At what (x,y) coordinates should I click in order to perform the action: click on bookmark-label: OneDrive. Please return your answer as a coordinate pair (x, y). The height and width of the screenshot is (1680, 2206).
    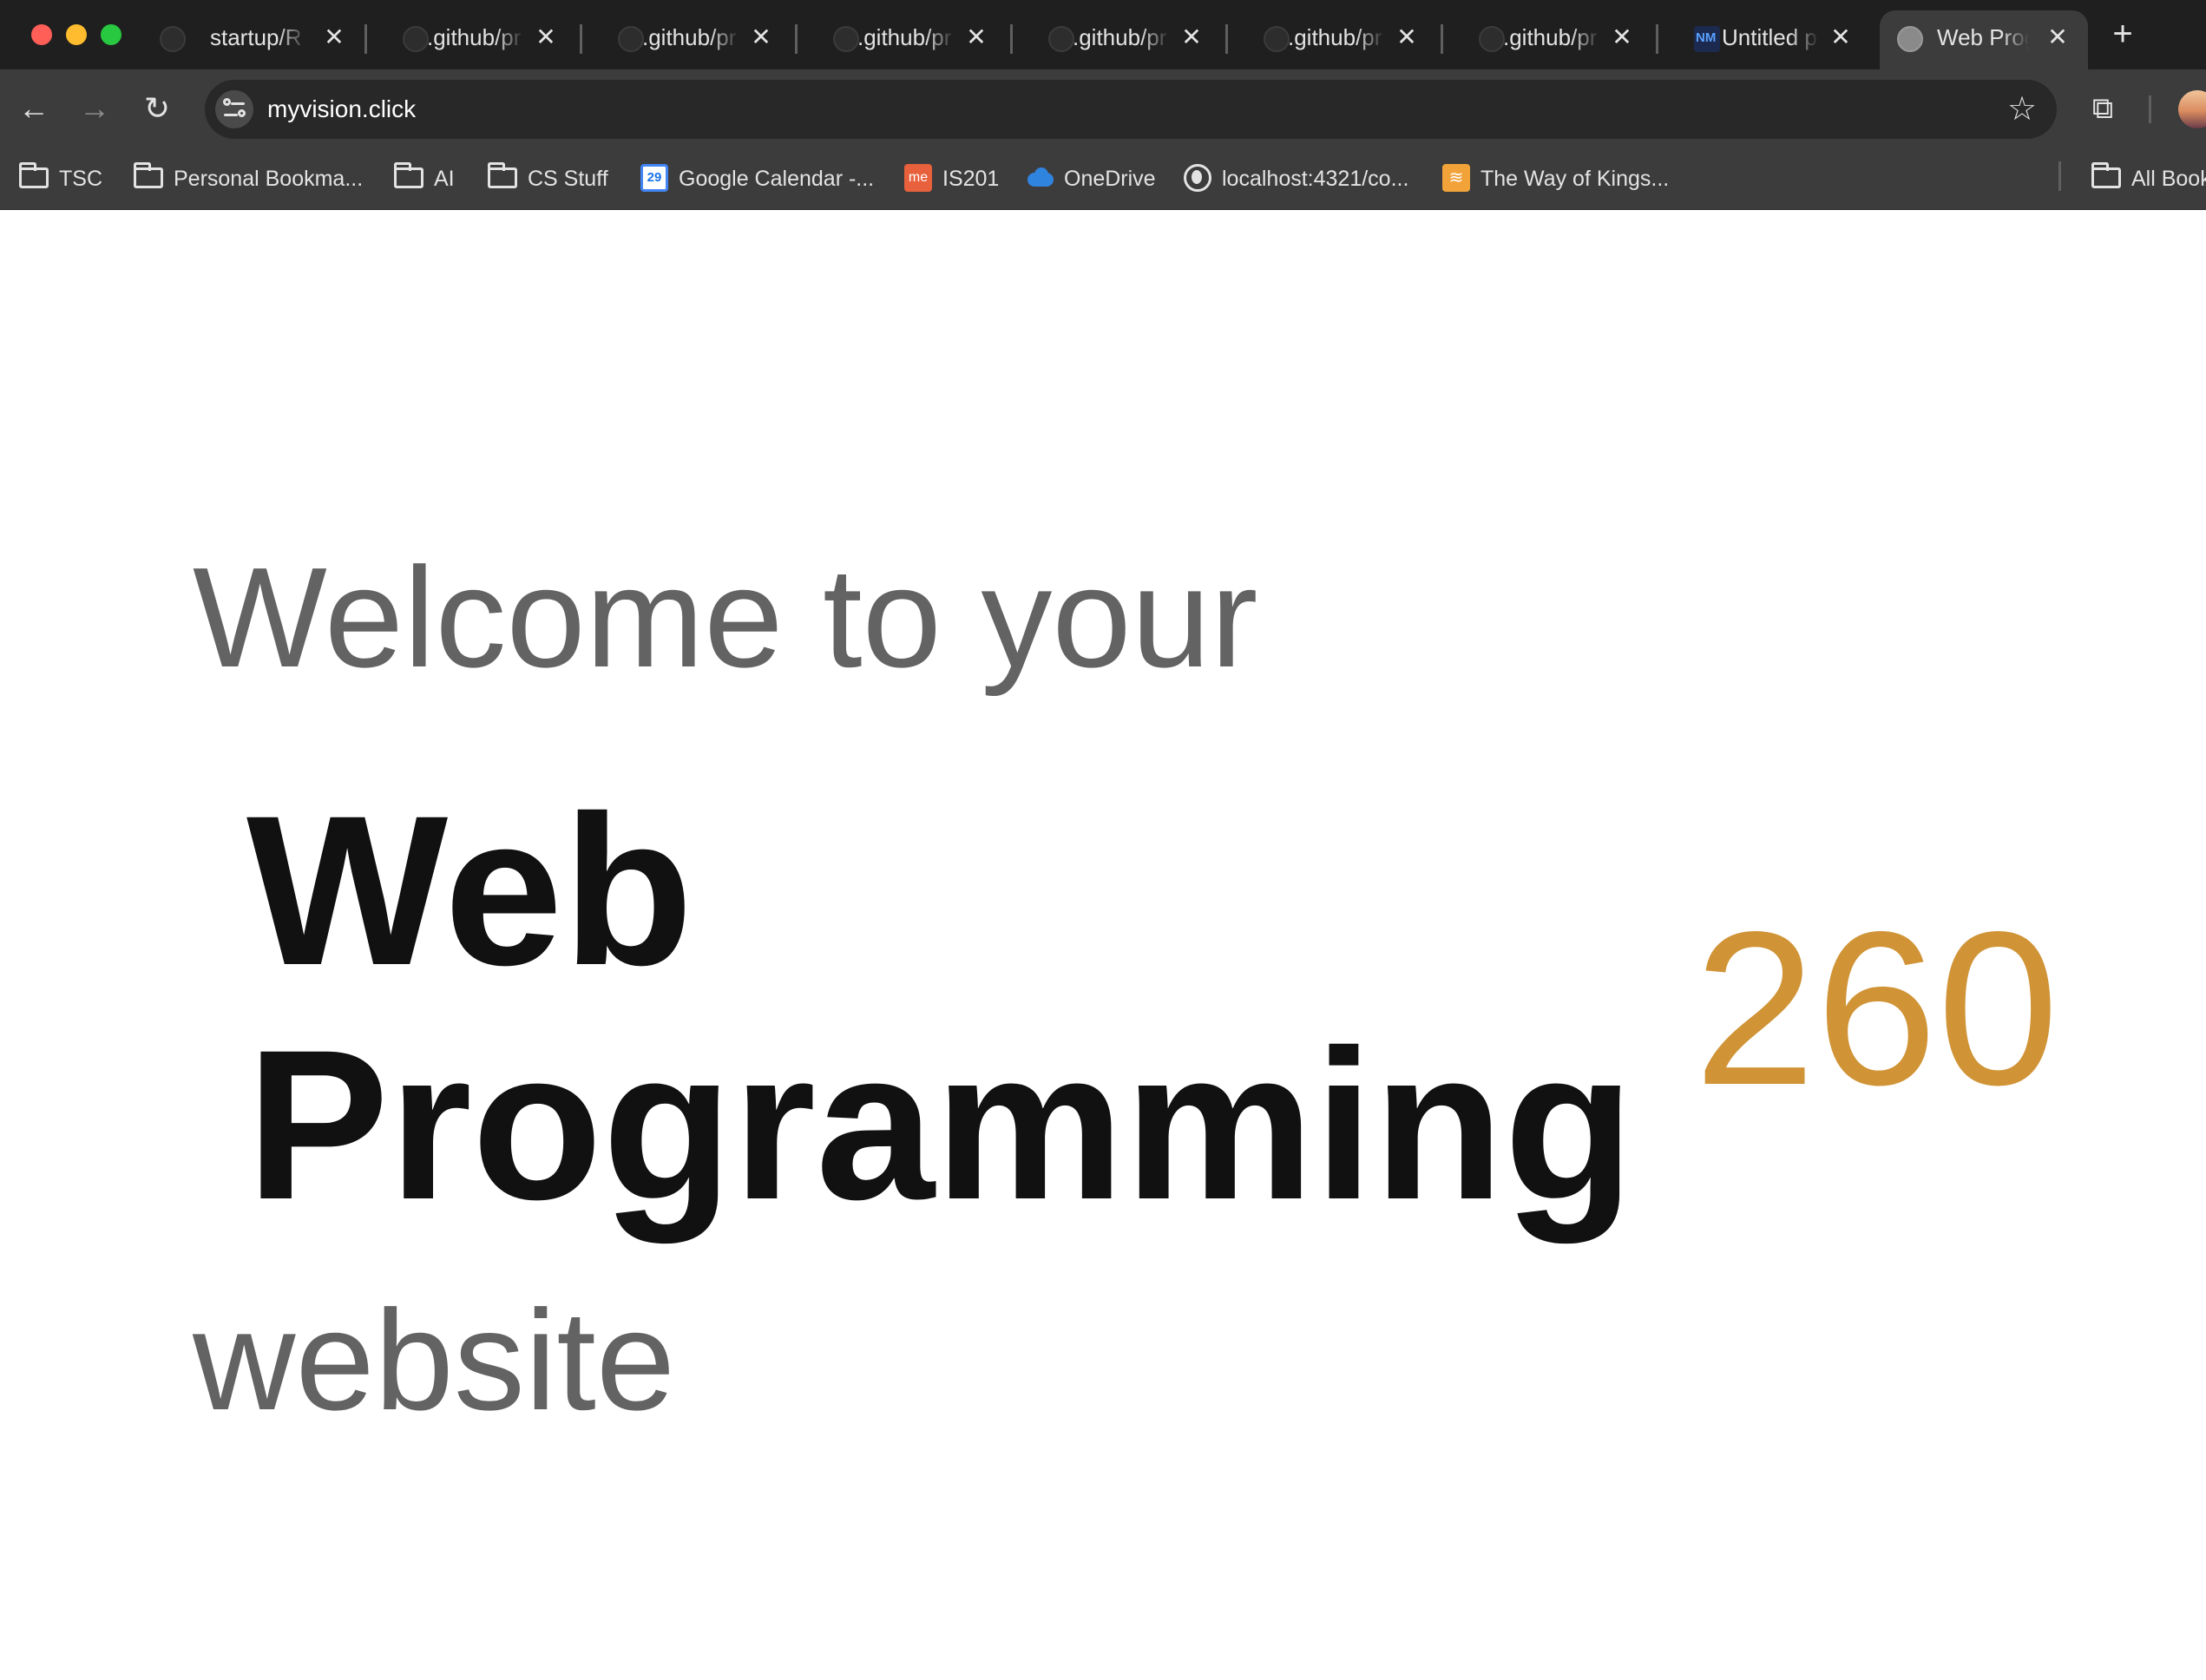
    Looking at the image, I should click on (1110, 179).